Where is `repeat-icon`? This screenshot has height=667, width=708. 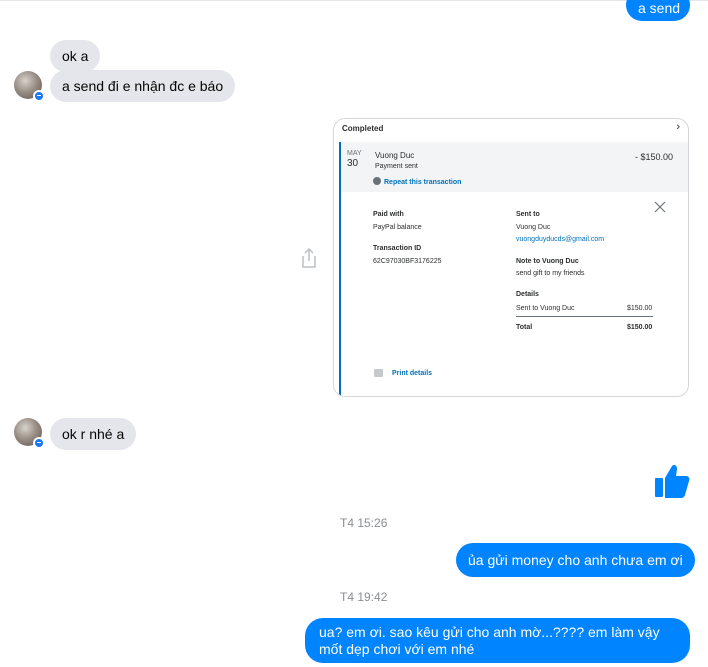
repeat-icon is located at coordinates (377, 181).